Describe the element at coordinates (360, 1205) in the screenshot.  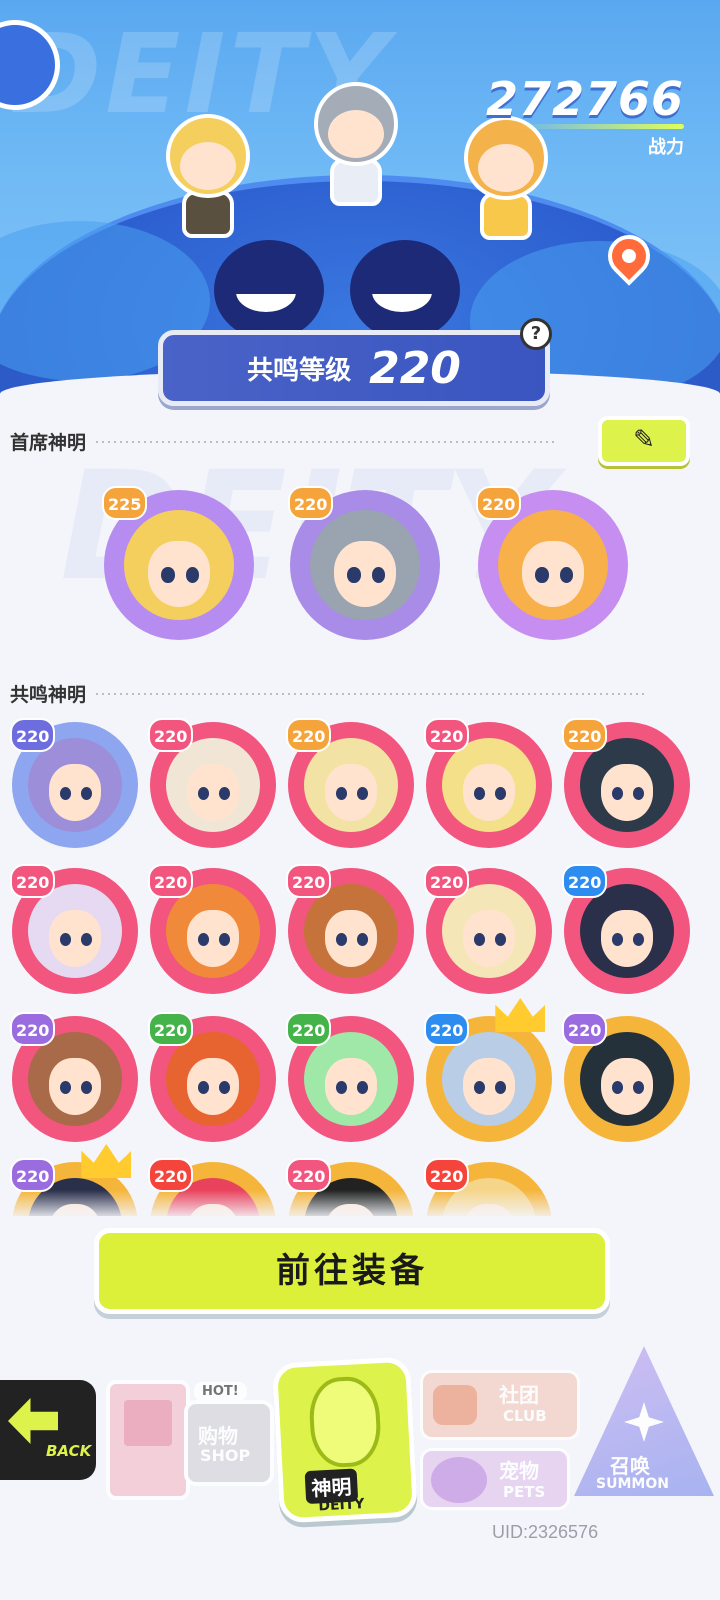
I see `scroll-fade` at that location.